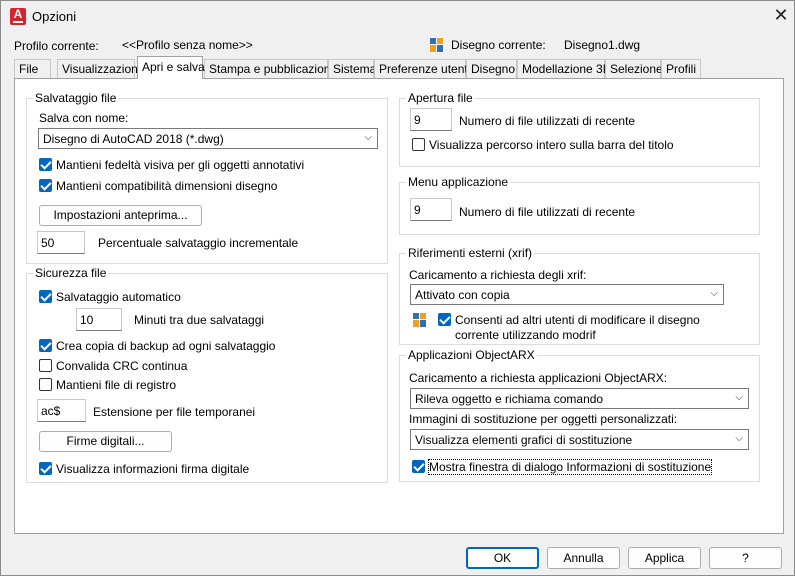  What do you see at coordinates (547, 121) in the screenshot?
I see `file-open-recent-label: Numero di file utilizzati di recente` at bounding box center [547, 121].